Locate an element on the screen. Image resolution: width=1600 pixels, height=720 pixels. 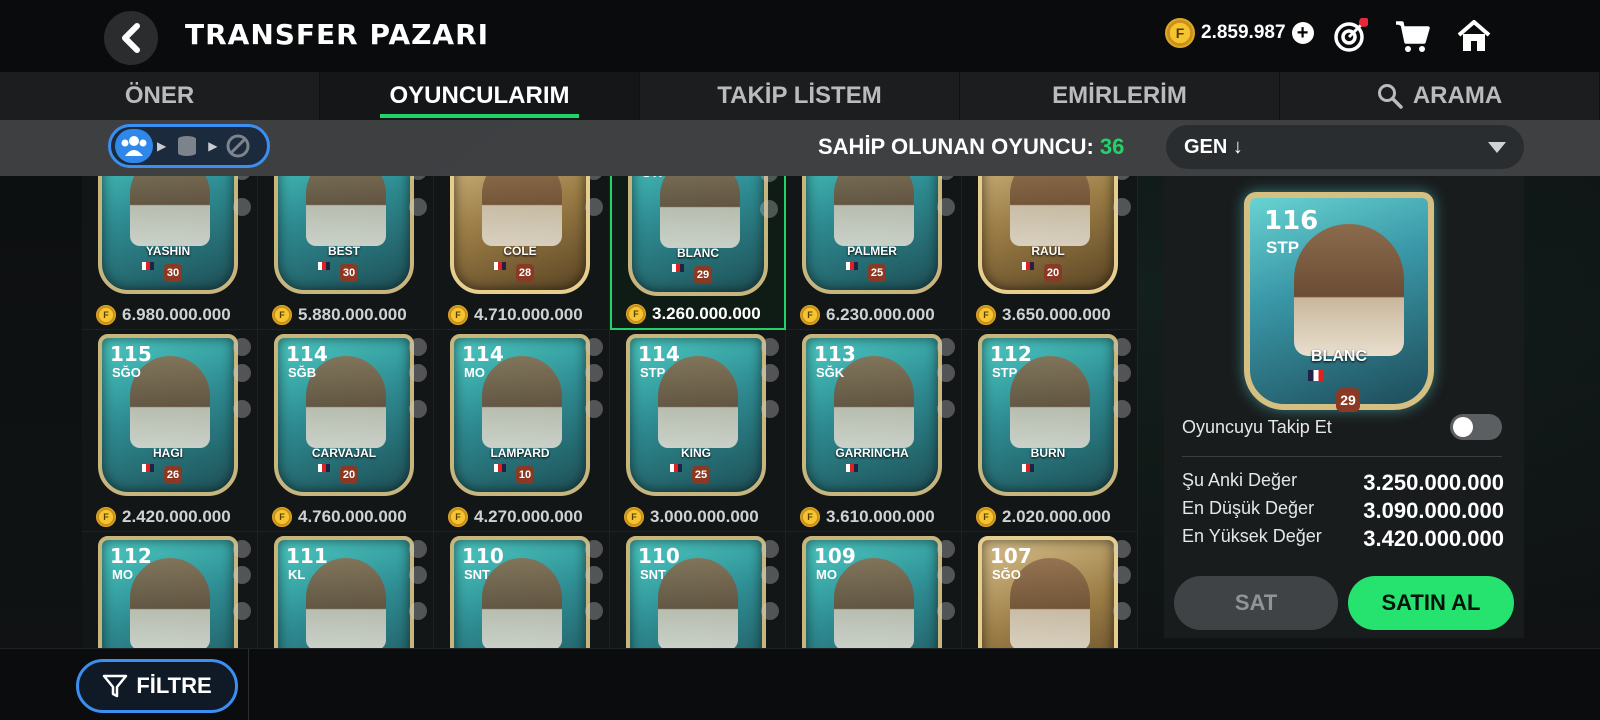
player-name: COLE is located at coordinates (520, 251).